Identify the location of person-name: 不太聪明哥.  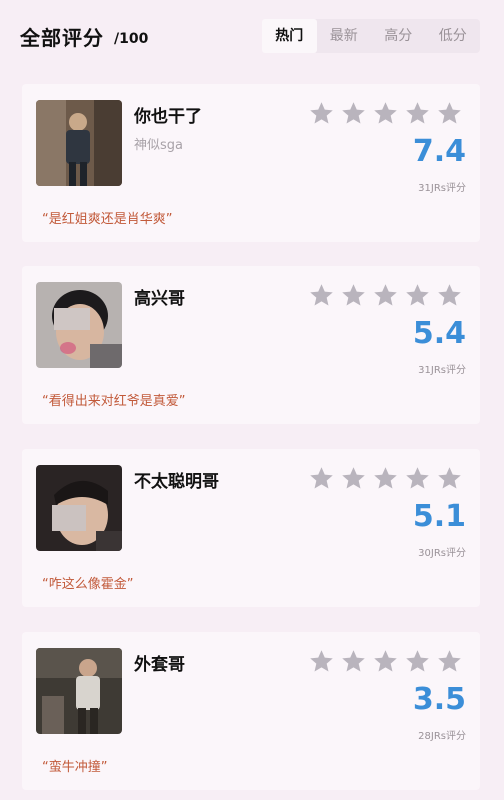
(176, 482).